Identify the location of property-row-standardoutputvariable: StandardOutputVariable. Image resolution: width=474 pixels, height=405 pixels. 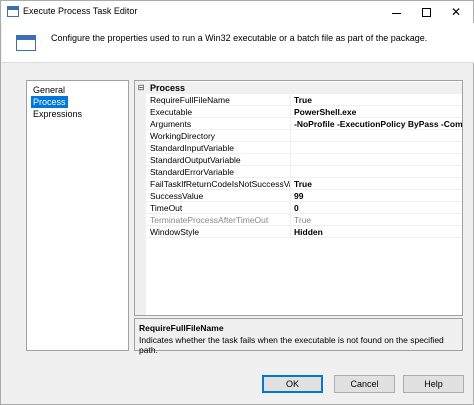
(304, 160).